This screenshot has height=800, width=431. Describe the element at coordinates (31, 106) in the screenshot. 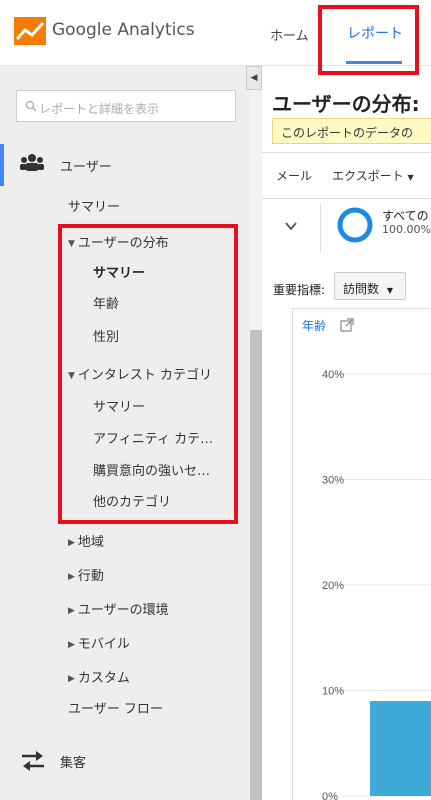

I see `search-icon` at that location.